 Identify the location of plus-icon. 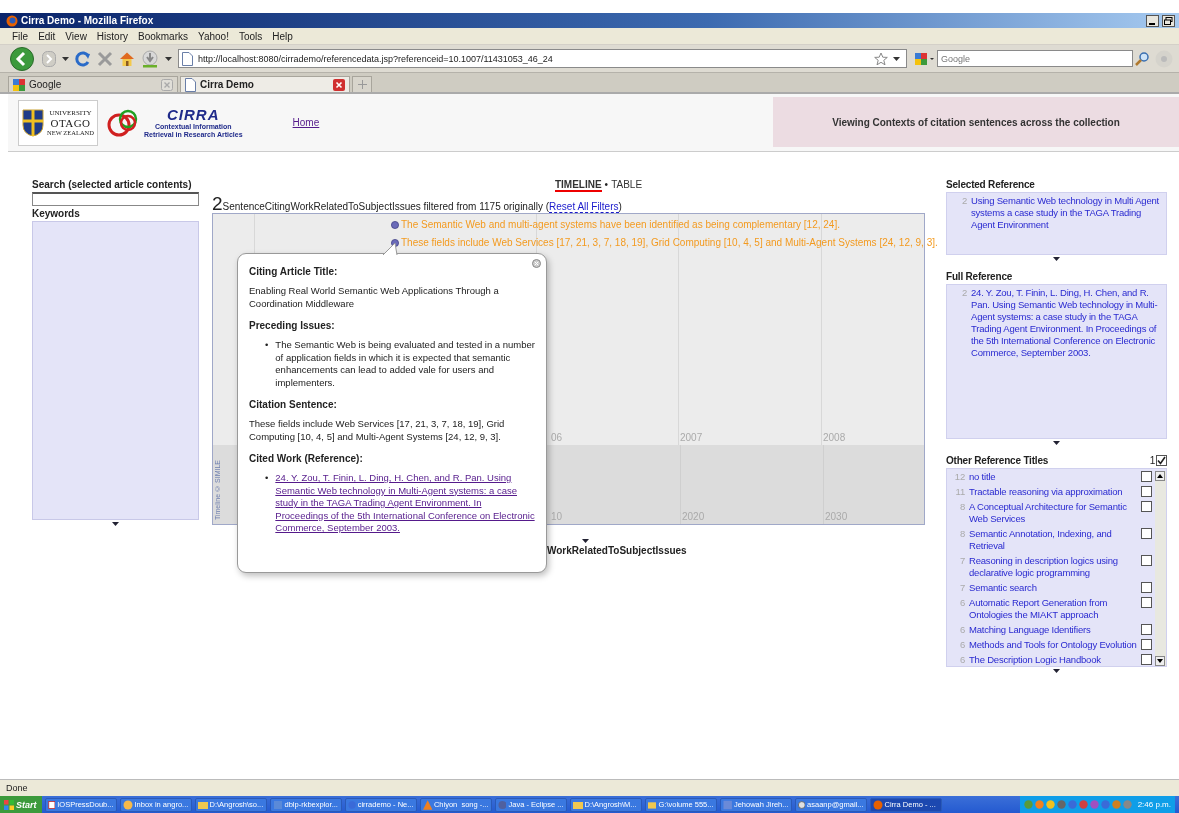
(362, 84).